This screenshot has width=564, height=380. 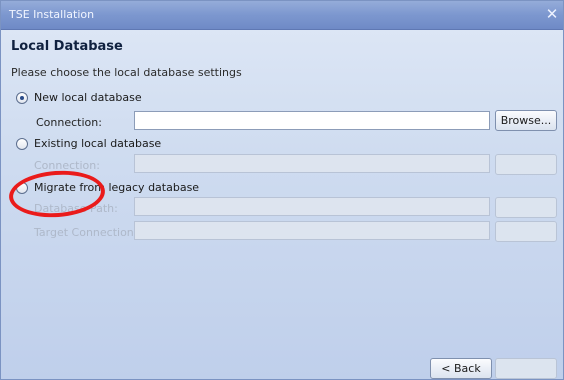 I want to click on new-connection-label: Connection:, so click(x=69, y=122).